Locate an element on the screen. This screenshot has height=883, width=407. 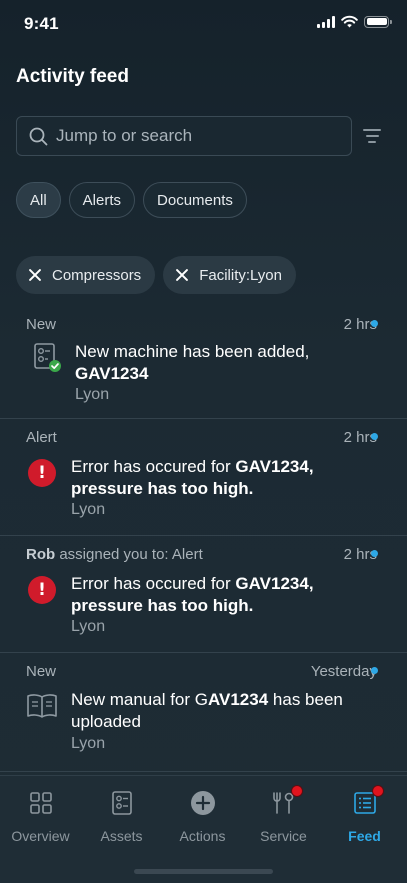
grid-icon is located at coordinates (41, 803).